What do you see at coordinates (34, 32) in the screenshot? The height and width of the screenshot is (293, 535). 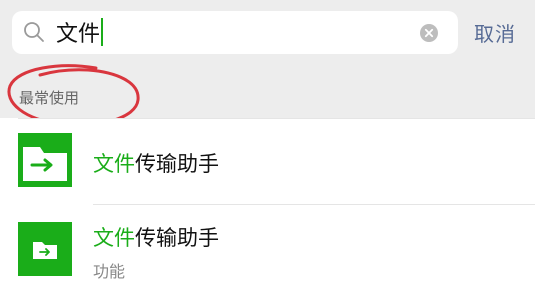 I see `search-icon` at bounding box center [34, 32].